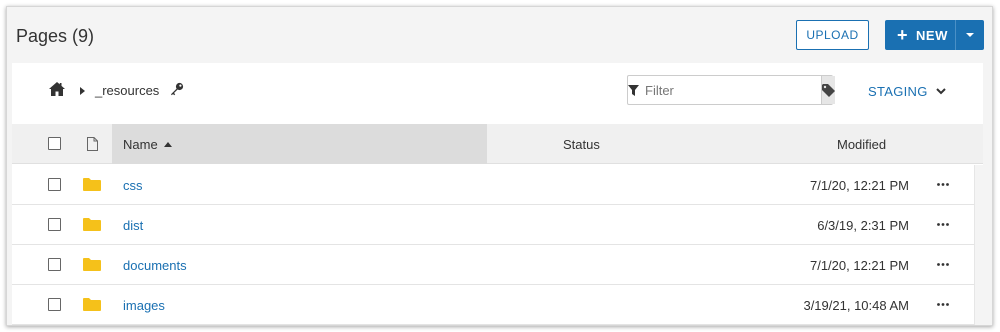  Describe the element at coordinates (155, 265) in the screenshot. I see `row-name-link: documents` at that location.